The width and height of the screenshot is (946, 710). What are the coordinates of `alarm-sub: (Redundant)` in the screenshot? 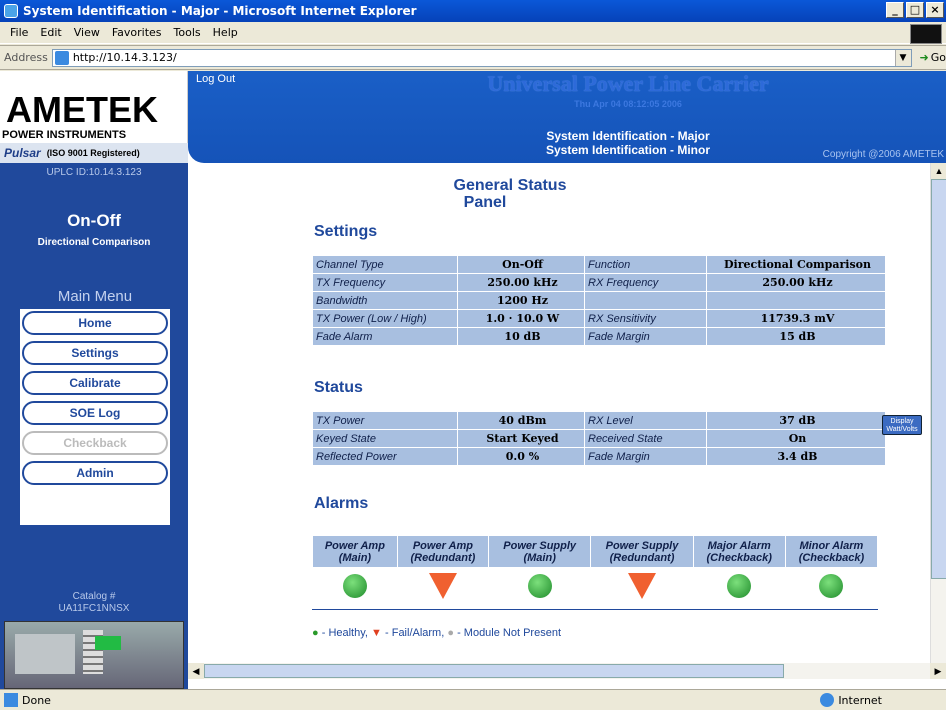 It's located at (443, 557).